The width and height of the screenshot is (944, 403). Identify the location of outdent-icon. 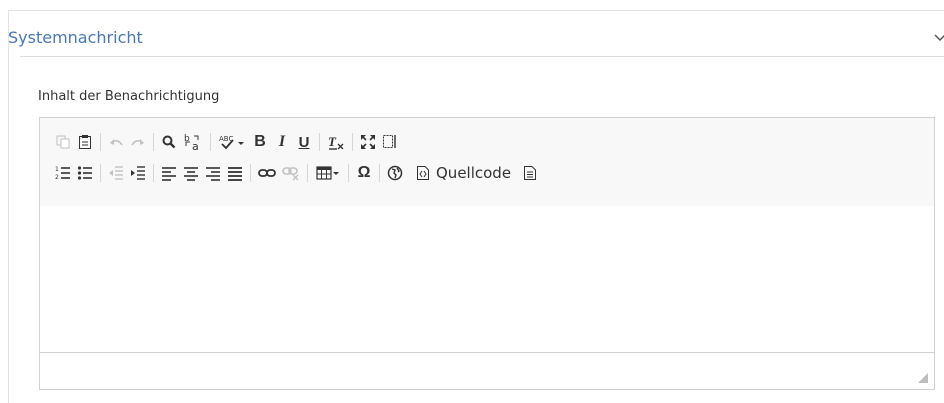
(116, 173).